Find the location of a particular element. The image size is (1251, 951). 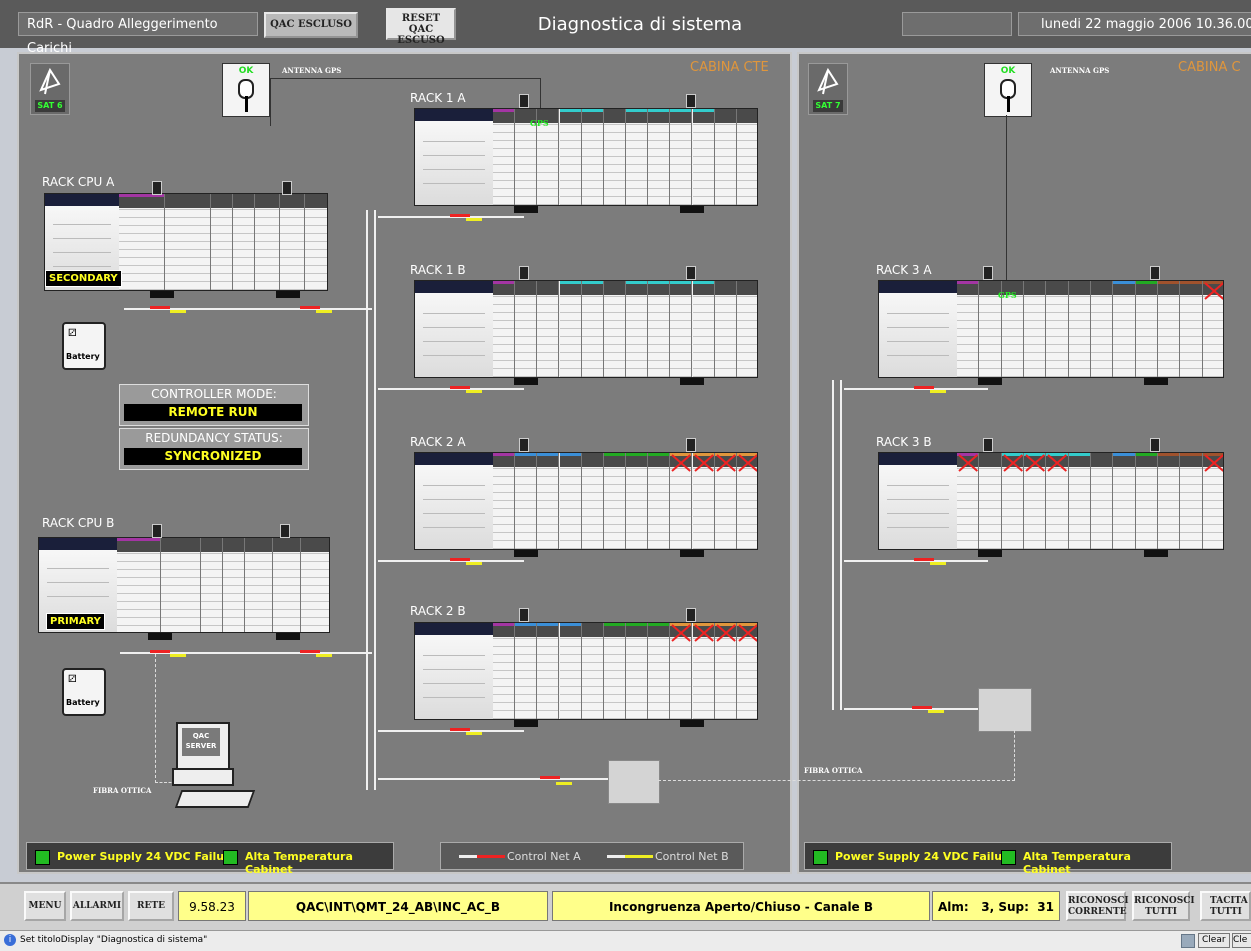

clear-button-2: Cle is located at coordinates (1241, 940).